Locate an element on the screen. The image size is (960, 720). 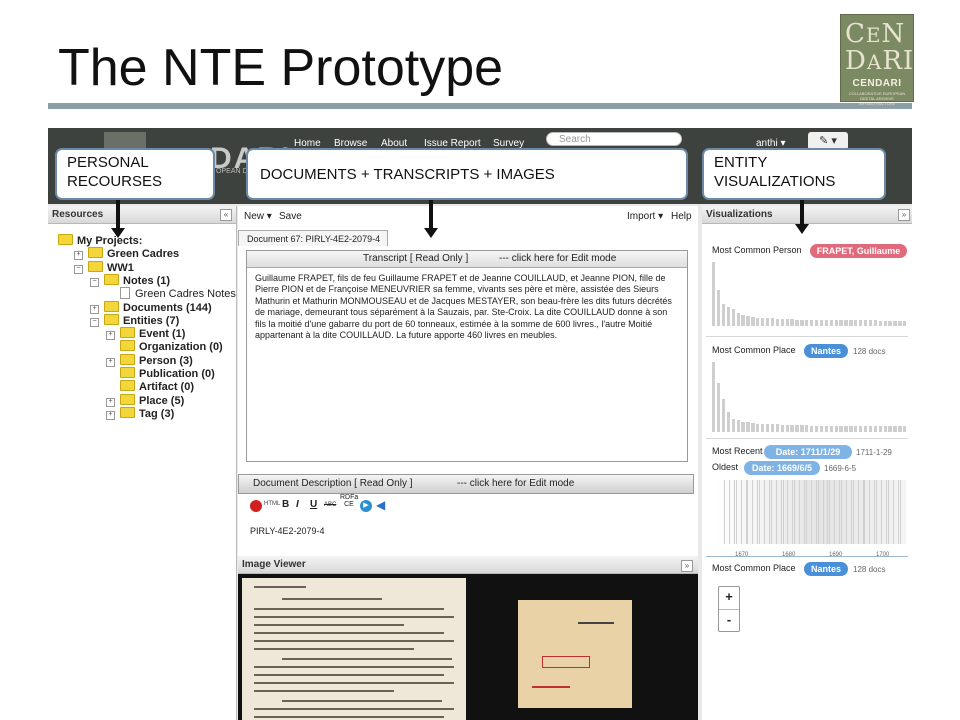
bold-button: B is located at coordinates (285, 504).